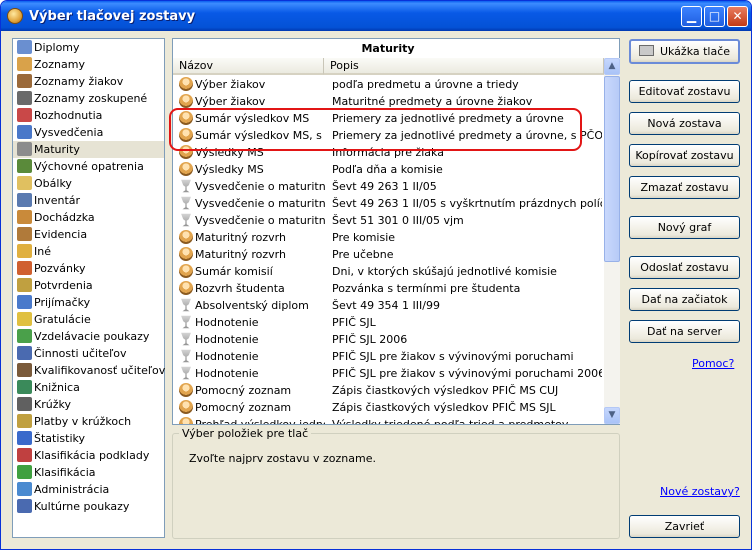 This screenshot has height=550, width=752. I want to click on sidebar-item: Maturity, so click(88, 149).